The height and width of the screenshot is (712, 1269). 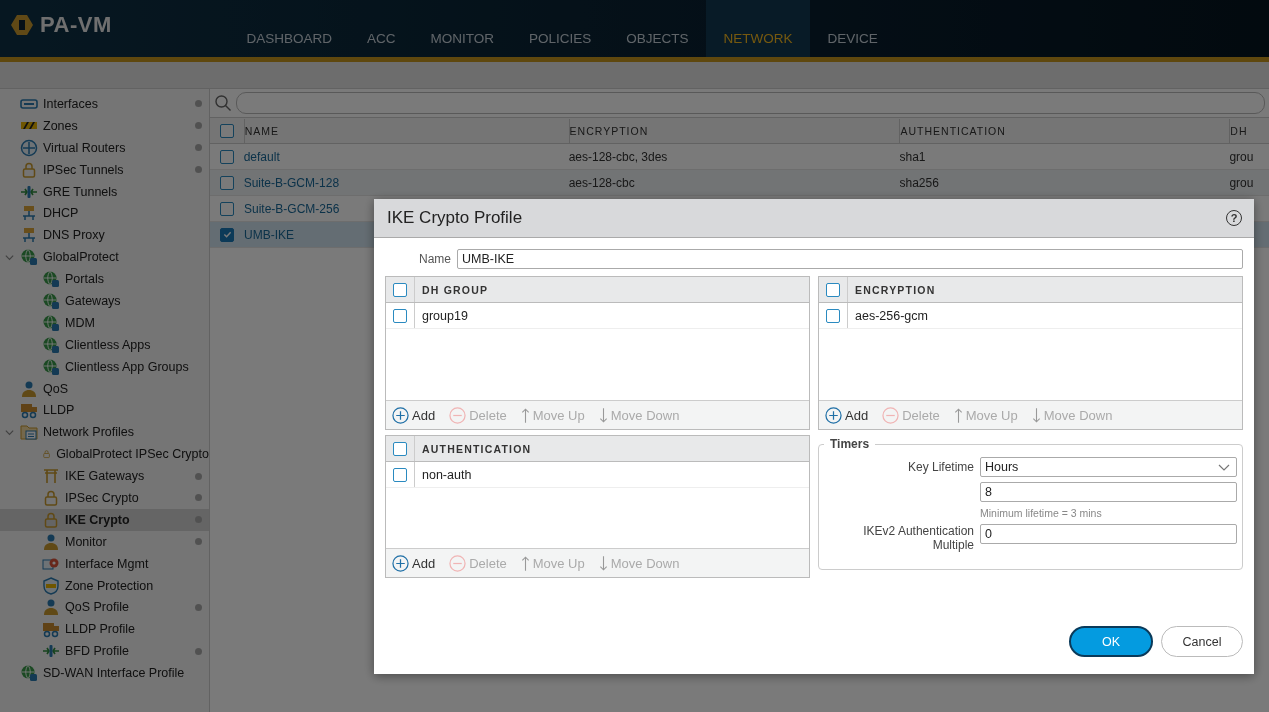 What do you see at coordinates (1202, 641) in the screenshot?
I see `cancel-button: Cancel` at bounding box center [1202, 641].